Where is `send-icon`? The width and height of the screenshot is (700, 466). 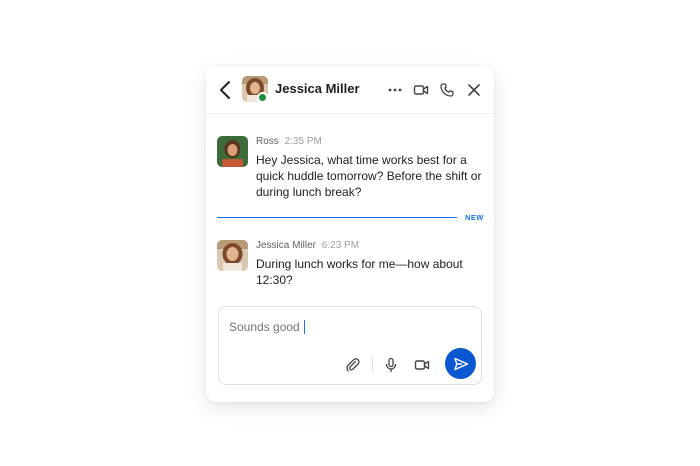
send-icon is located at coordinates (460, 363).